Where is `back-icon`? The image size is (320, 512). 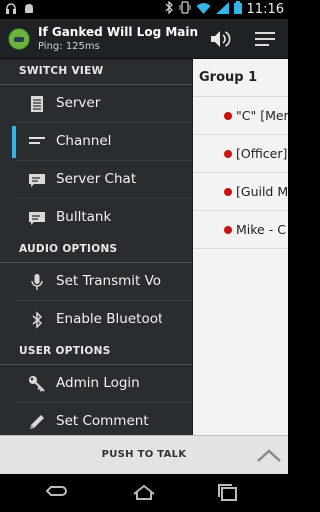 back-icon is located at coordinates (56, 493).